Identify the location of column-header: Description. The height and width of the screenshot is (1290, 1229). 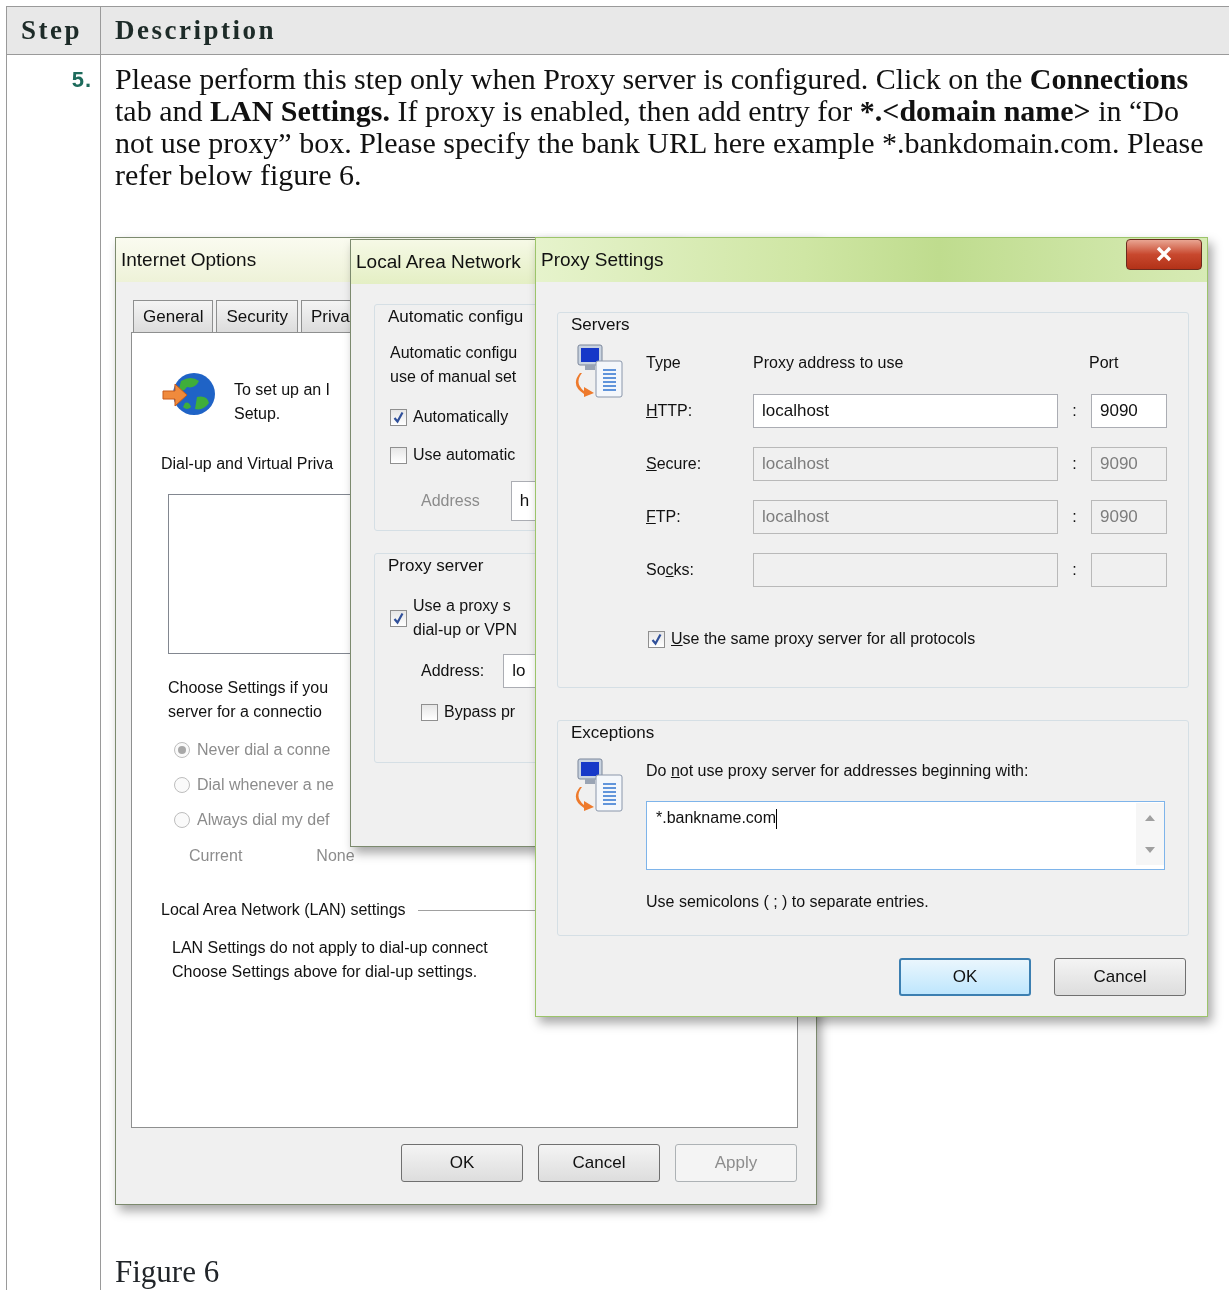
(195, 30).